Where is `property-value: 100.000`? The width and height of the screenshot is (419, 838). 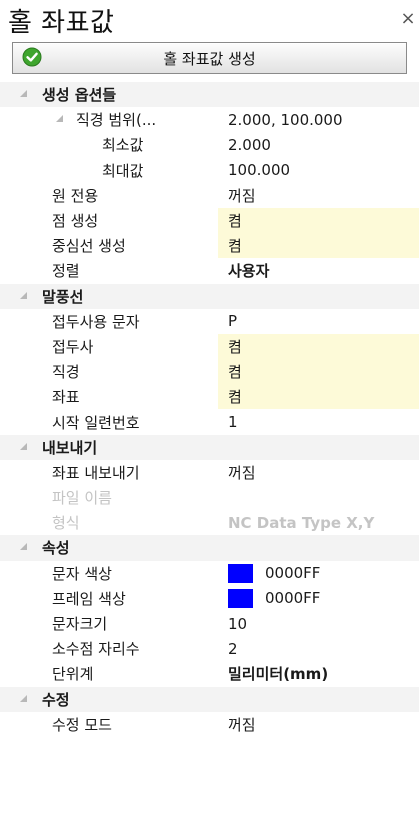
property-value: 100.000 is located at coordinates (318, 170).